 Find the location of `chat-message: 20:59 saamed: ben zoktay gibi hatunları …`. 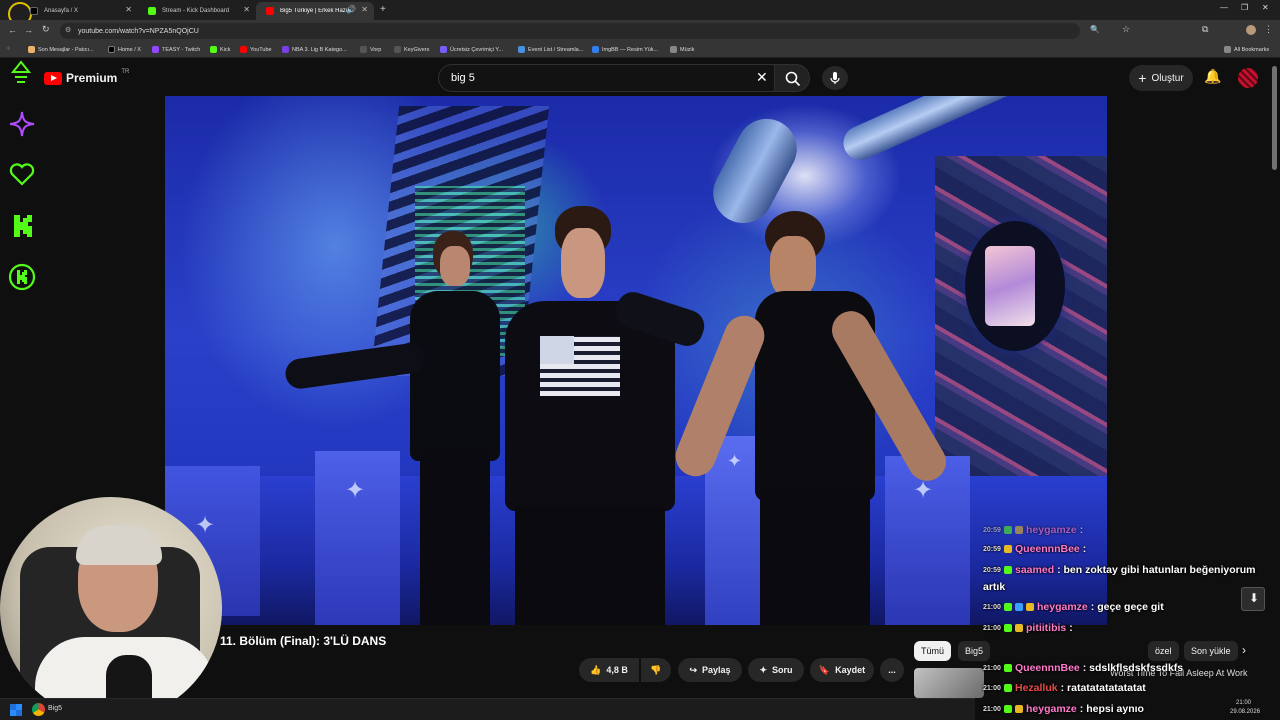

chat-message: 20:59 saamed: ben zoktay gibi hatunları … is located at coordinates (1119, 570).